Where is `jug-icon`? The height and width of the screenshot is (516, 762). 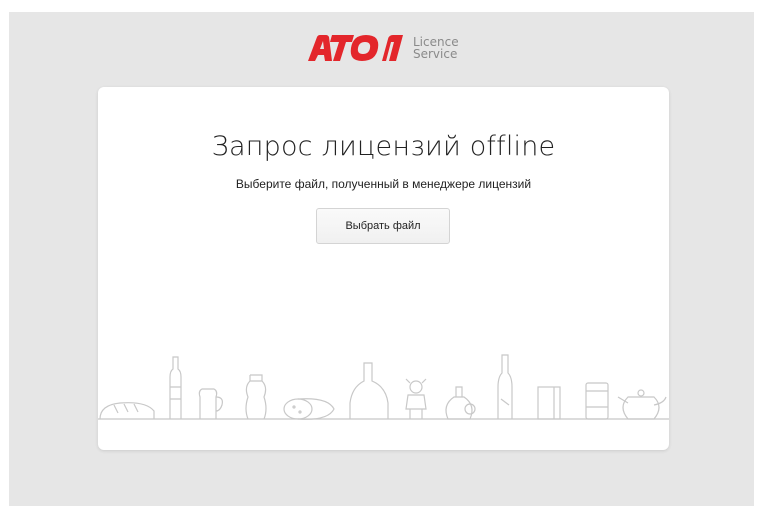 jug-icon is located at coordinates (210, 403).